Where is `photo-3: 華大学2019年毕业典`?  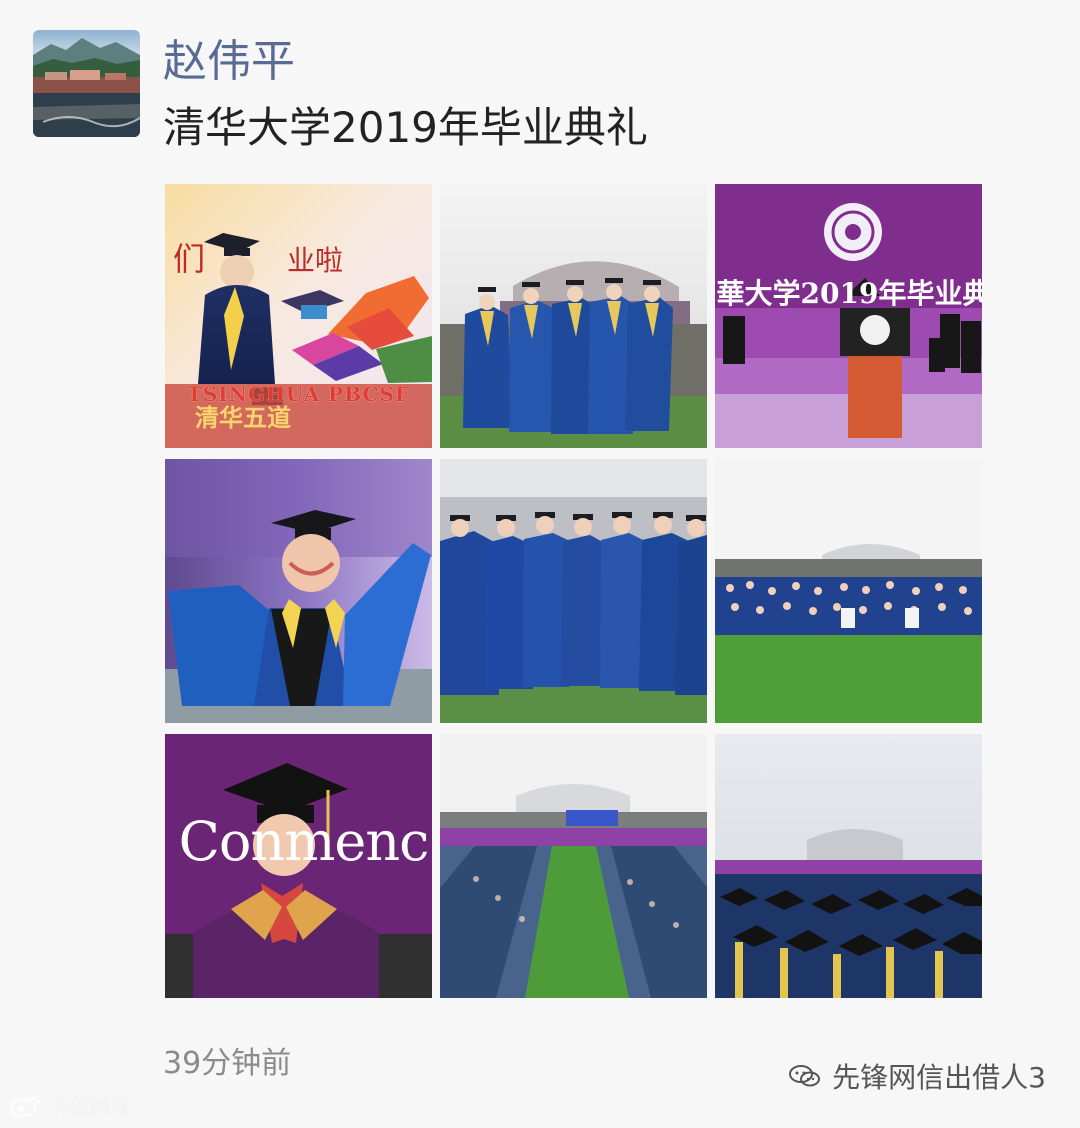 photo-3: 華大学2019年毕业典 is located at coordinates (848, 316).